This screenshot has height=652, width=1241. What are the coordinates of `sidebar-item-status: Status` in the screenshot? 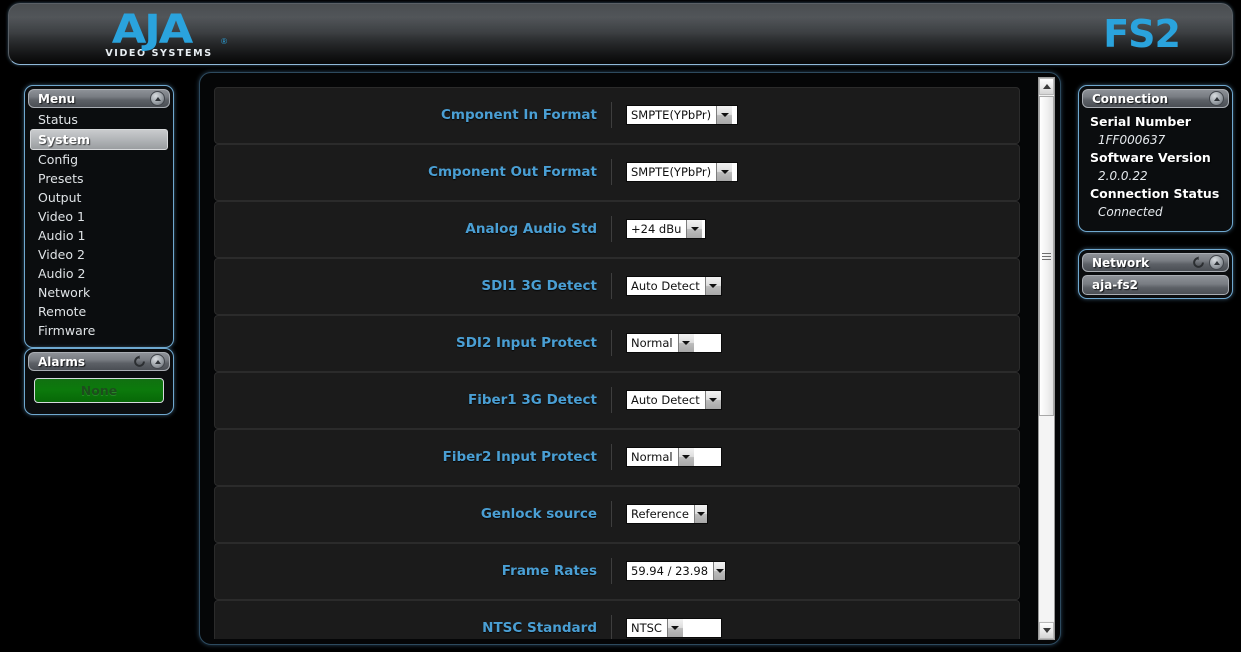 It's located at (99, 119).